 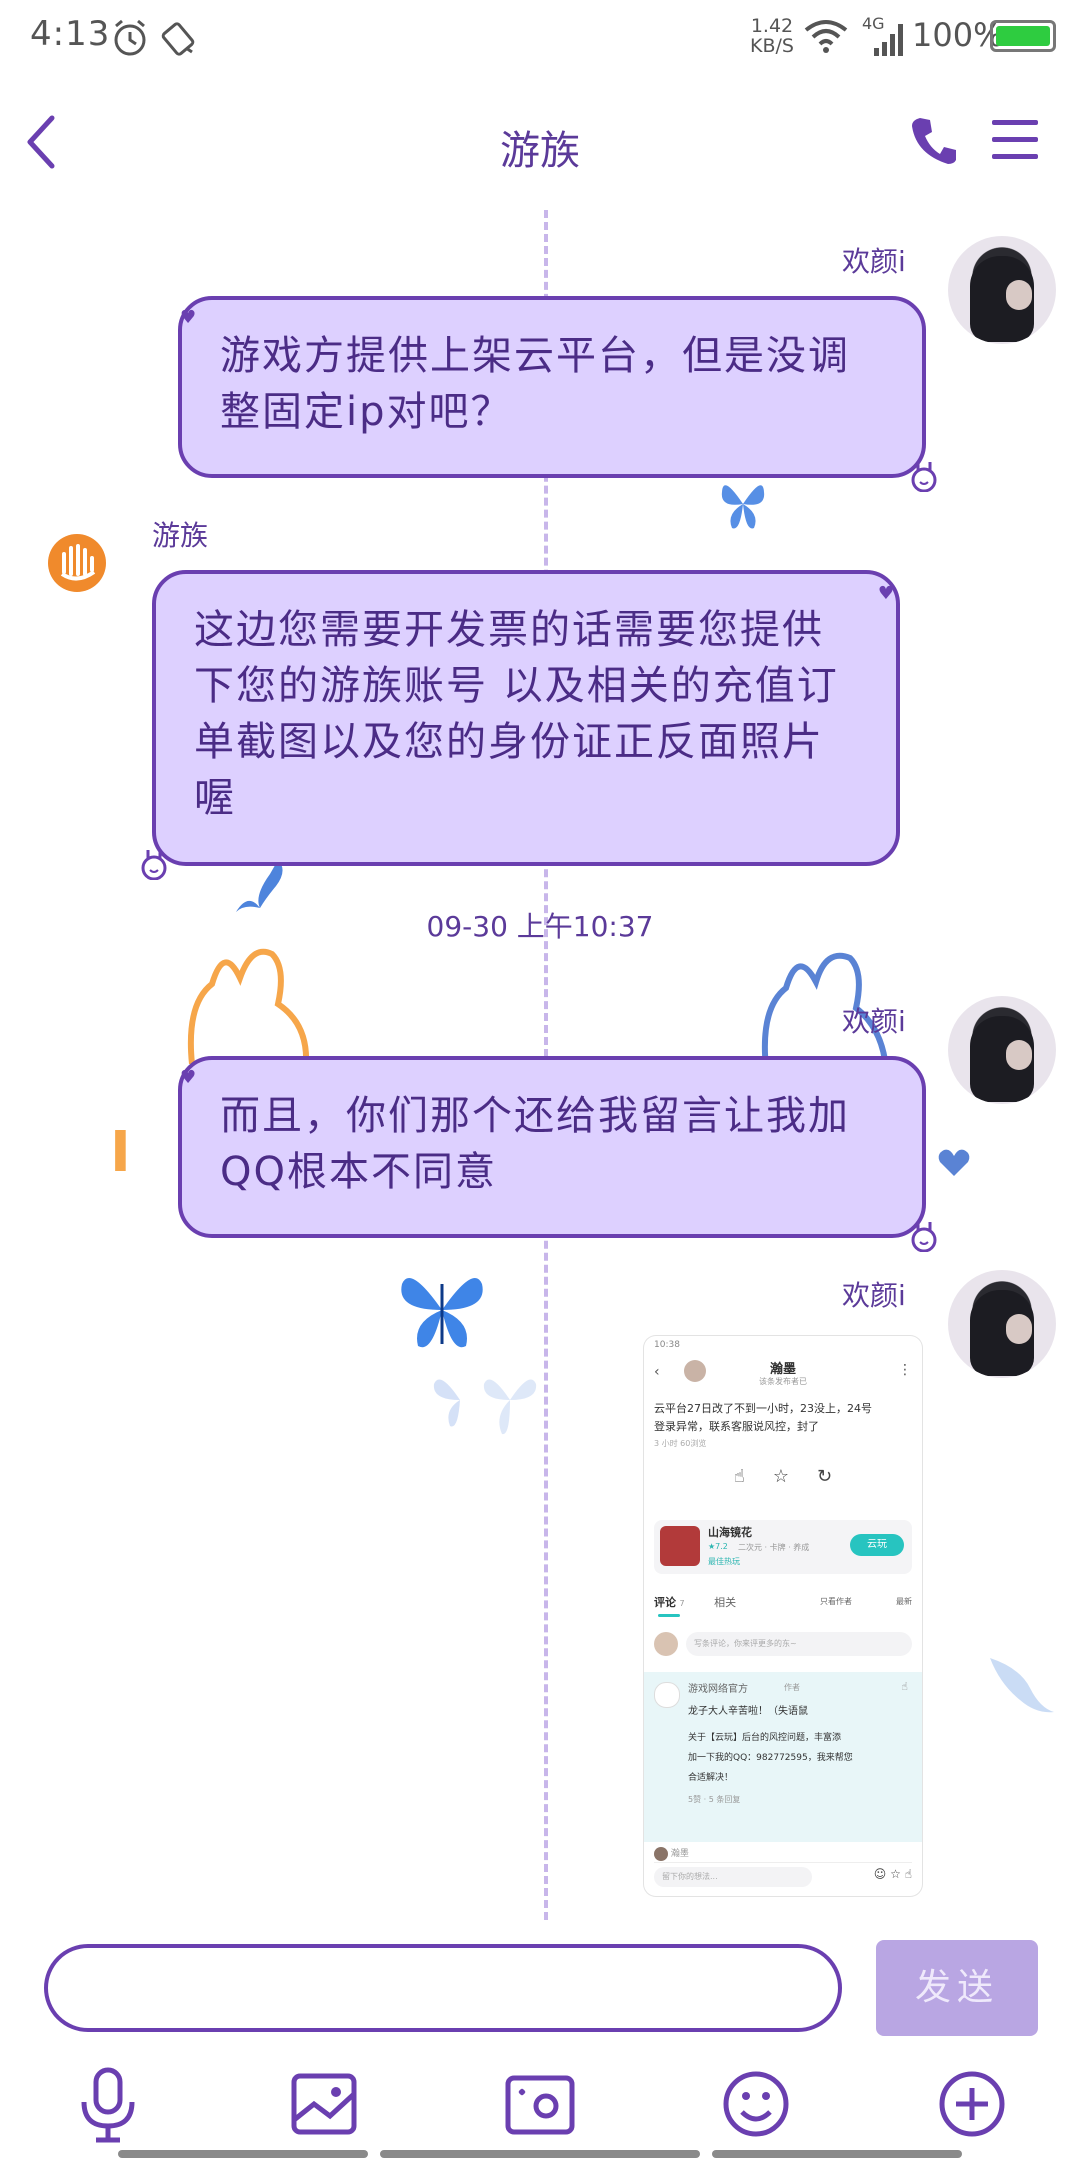 I want to click on youzu-avatar, so click(x=77, y=563).